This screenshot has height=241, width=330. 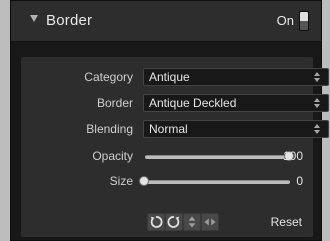 What do you see at coordinates (217, 182) in the screenshot?
I see `size-slider-track` at bounding box center [217, 182].